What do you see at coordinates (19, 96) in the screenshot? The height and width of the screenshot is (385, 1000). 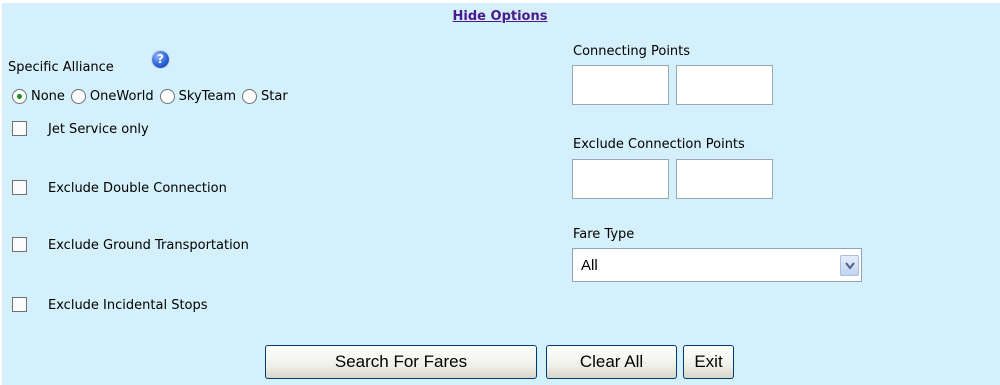 I see `radio-none` at bounding box center [19, 96].